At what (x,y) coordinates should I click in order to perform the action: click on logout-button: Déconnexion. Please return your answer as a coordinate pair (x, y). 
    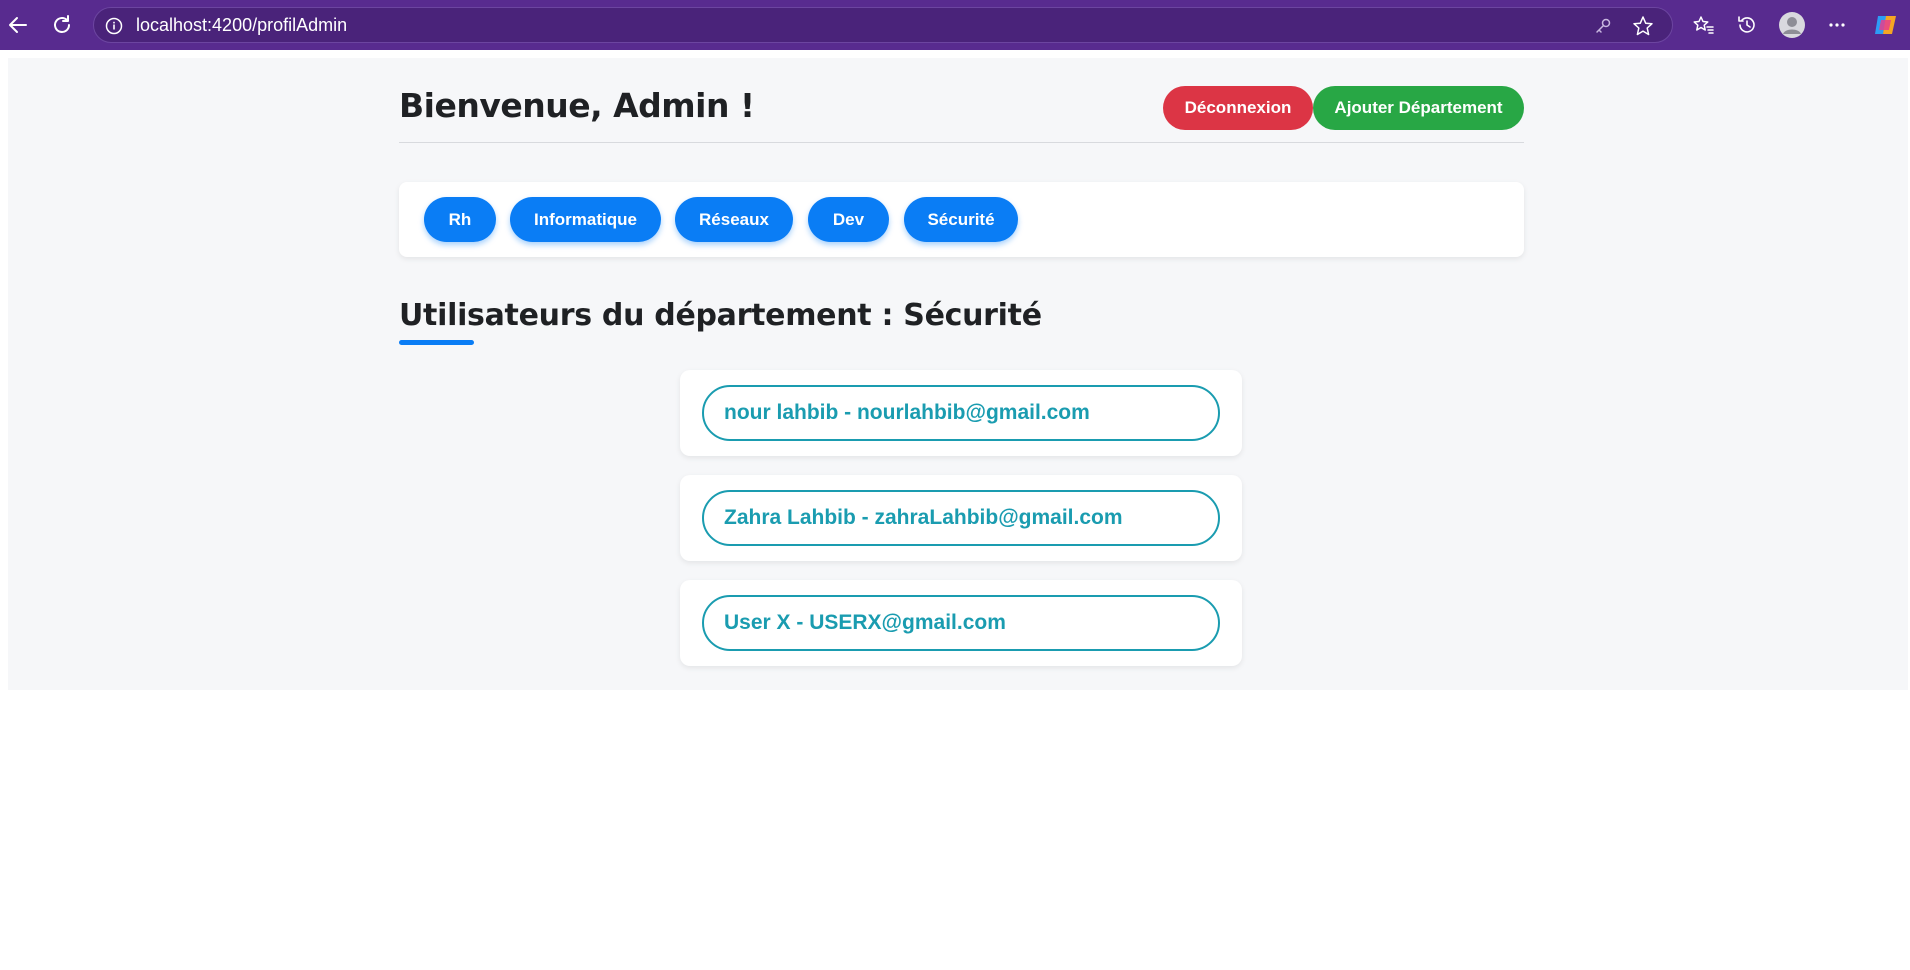
    Looking at the image, I should click on (1238, 108).